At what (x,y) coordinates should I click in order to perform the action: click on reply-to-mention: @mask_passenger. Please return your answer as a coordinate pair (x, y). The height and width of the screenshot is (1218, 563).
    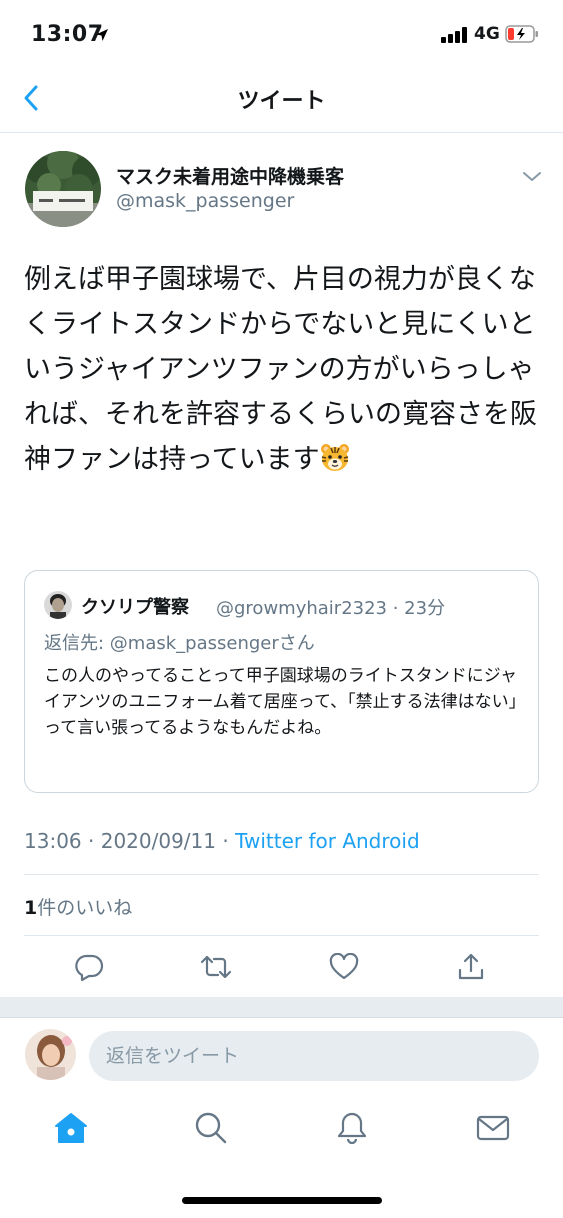
    Looking at the image, I should click on (194, 643).